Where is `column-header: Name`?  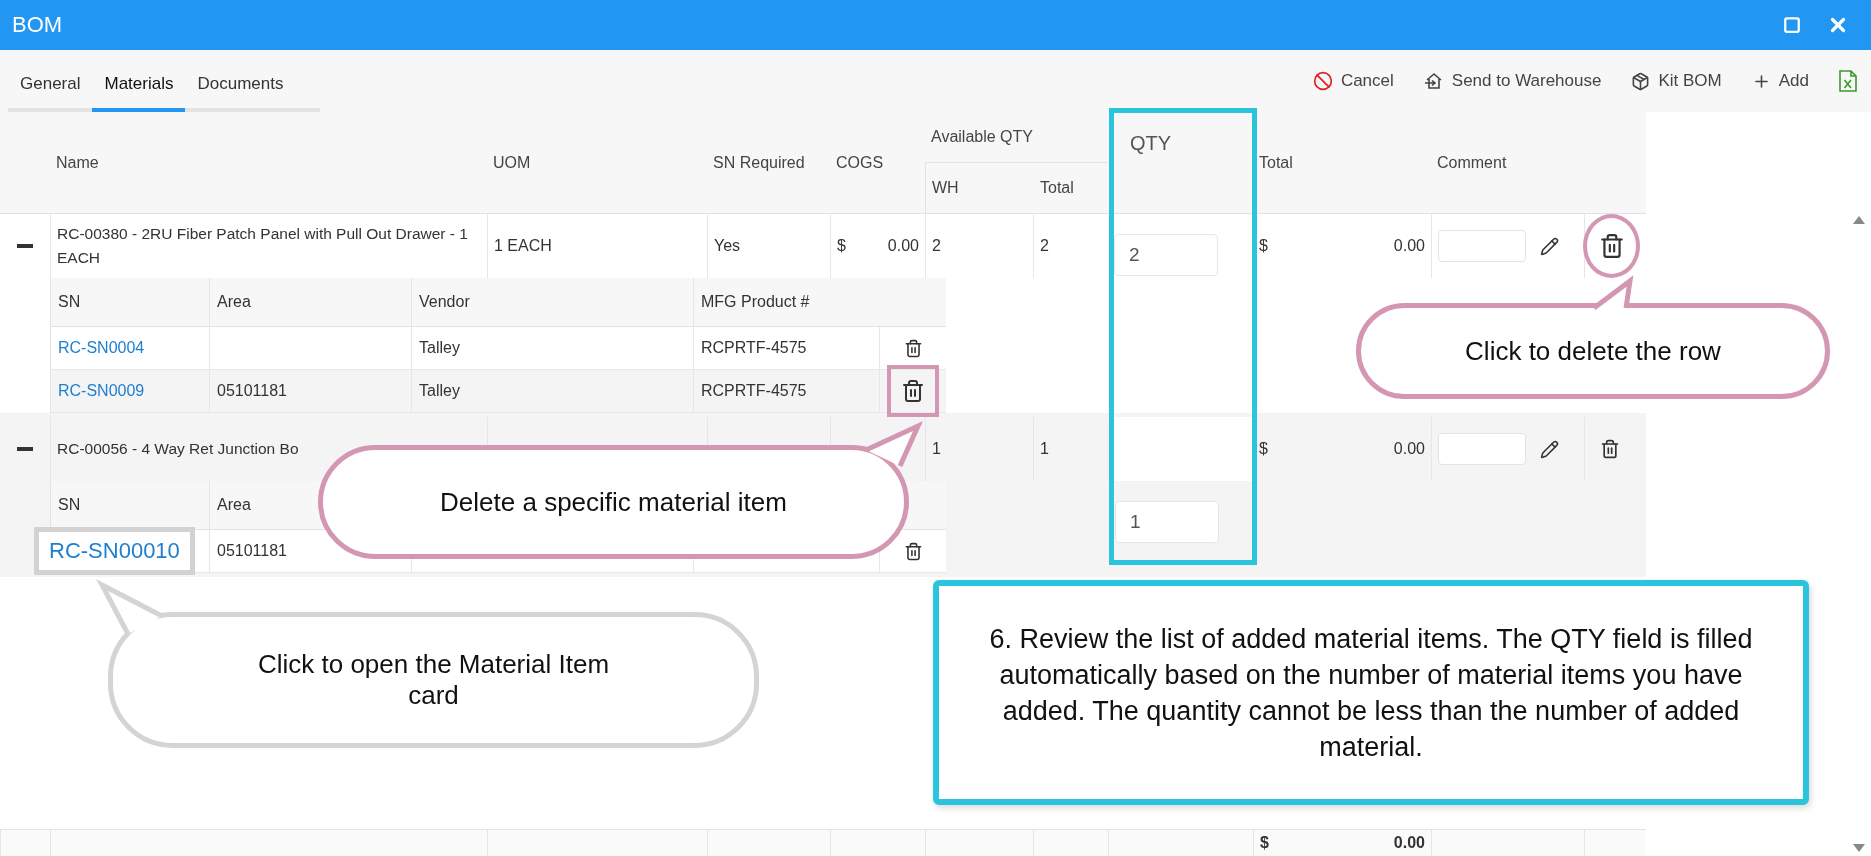 column-header: Name is located at coordinates (77, 162).